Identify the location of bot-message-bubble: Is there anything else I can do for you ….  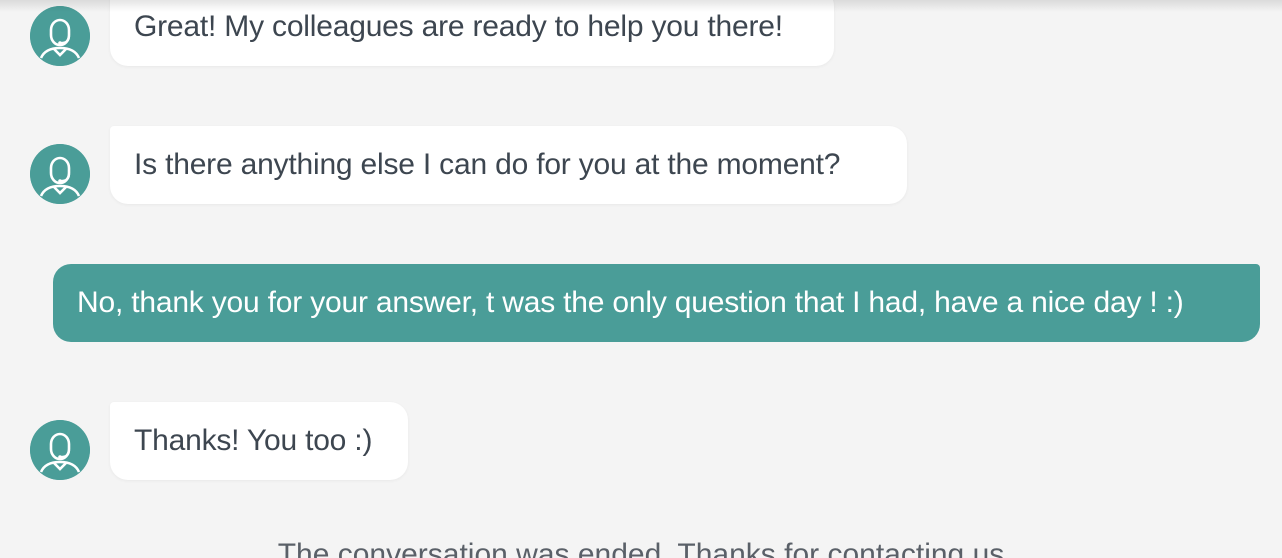
(508, 165).